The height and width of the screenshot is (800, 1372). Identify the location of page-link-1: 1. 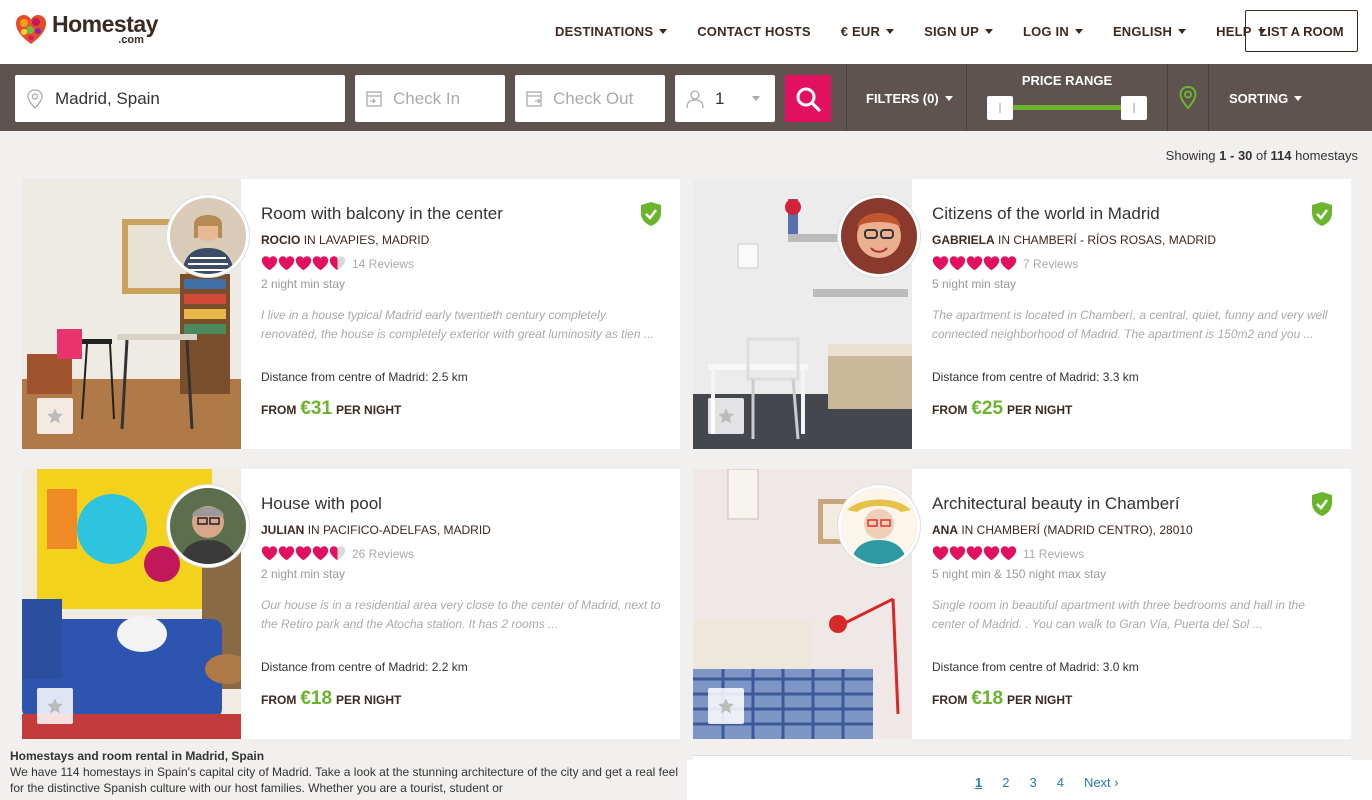
(978, 782).